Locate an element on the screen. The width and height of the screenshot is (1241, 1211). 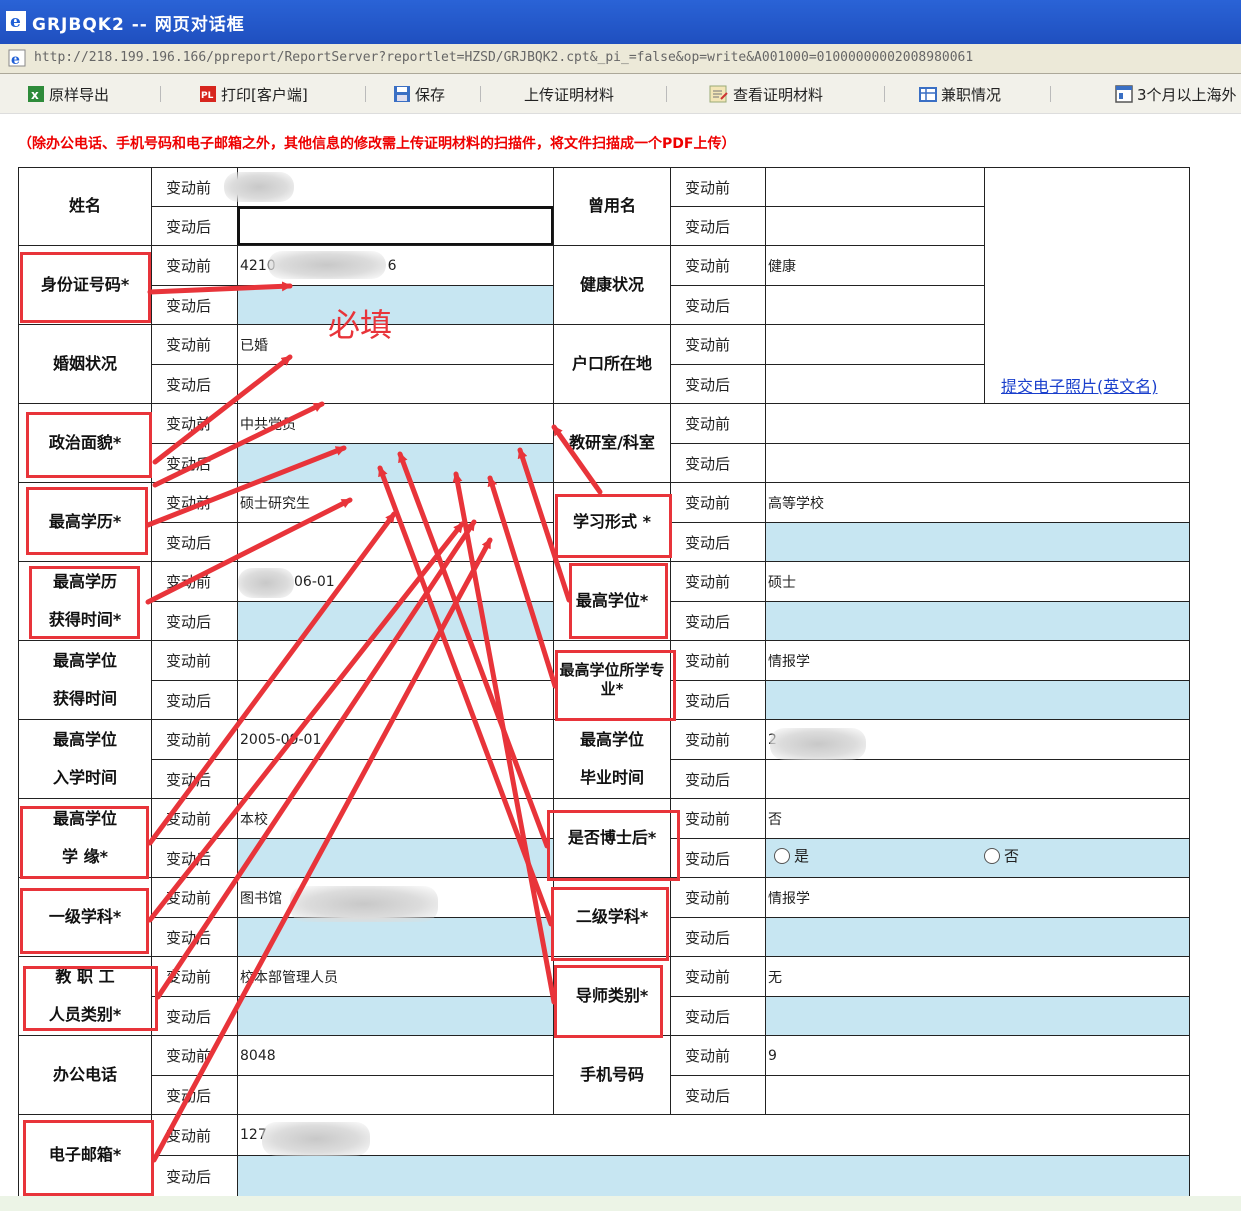
deg-major-before-value: 情报学 is located at coordinates (977, 660).